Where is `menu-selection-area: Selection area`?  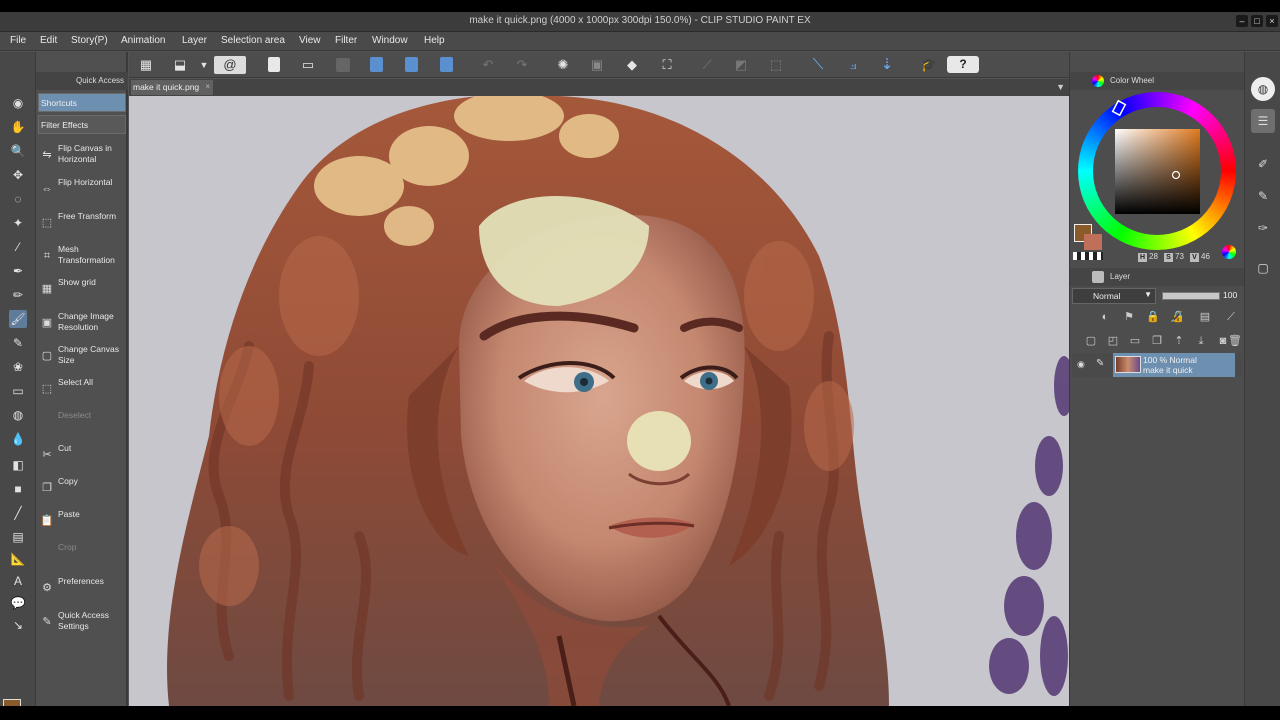
menu-selection-area: Selection area is located at coordinates (253, 40).